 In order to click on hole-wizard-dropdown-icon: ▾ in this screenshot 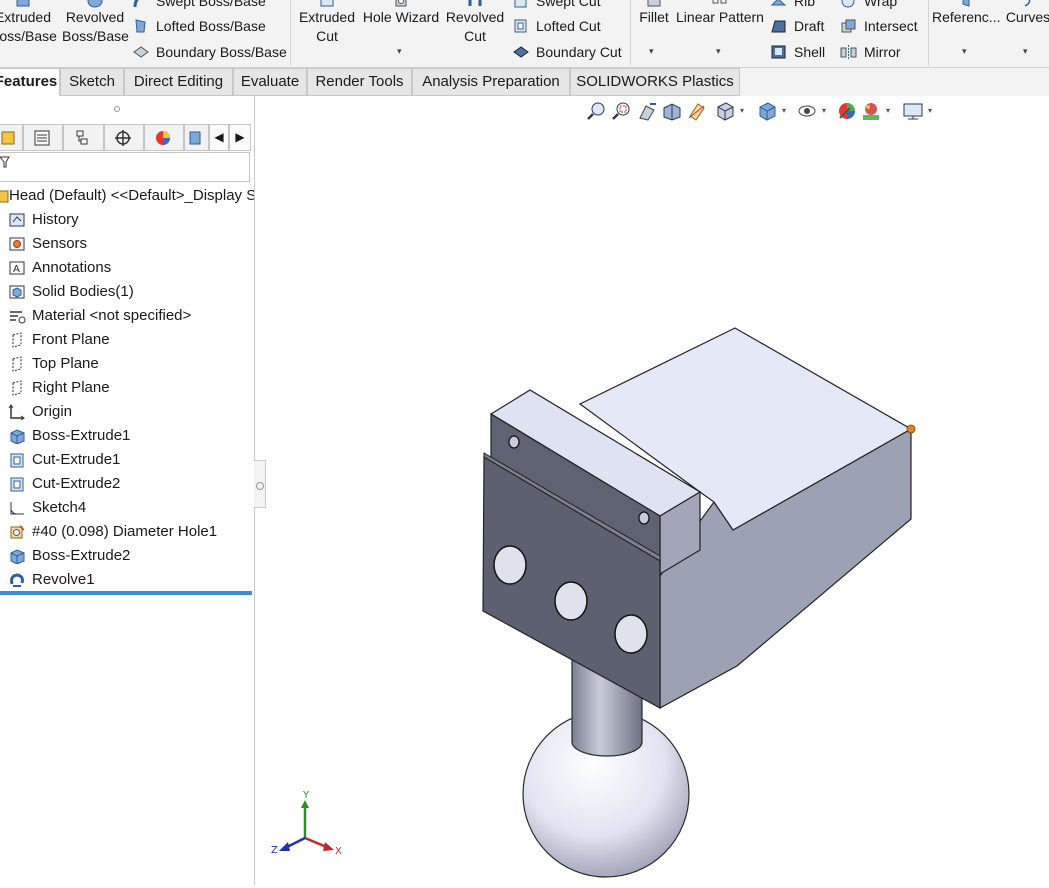, I will do `click(399, 51)`.